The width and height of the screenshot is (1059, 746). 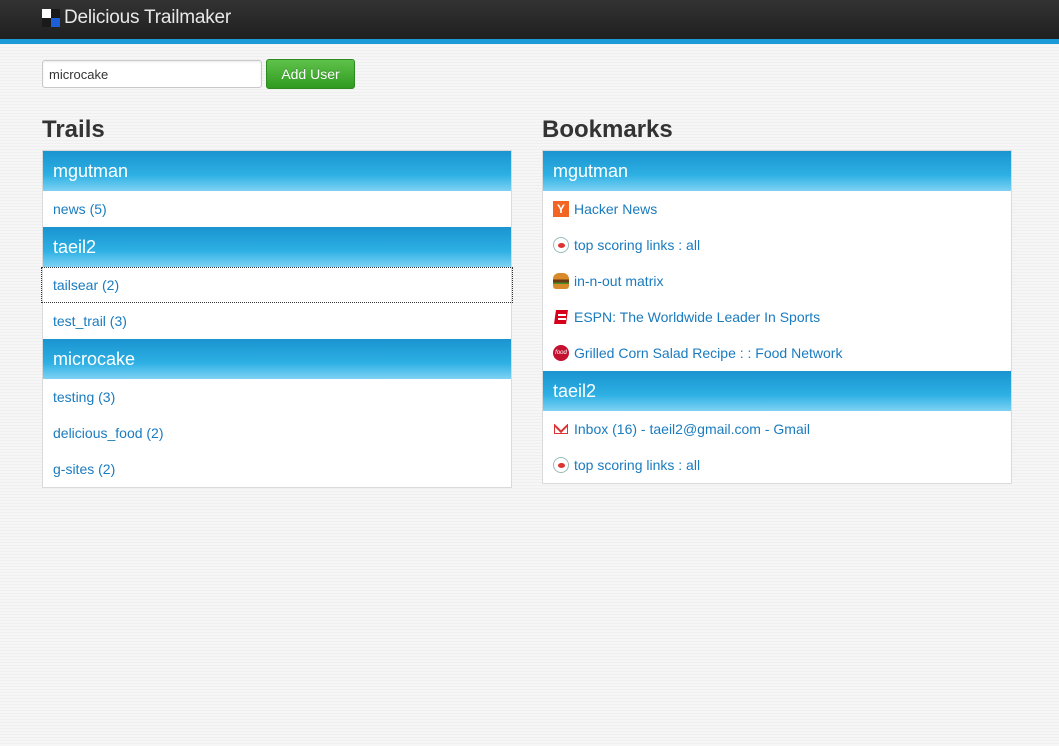 I want to click on hacker-news-icon: Y, so click(x=561, y=209).